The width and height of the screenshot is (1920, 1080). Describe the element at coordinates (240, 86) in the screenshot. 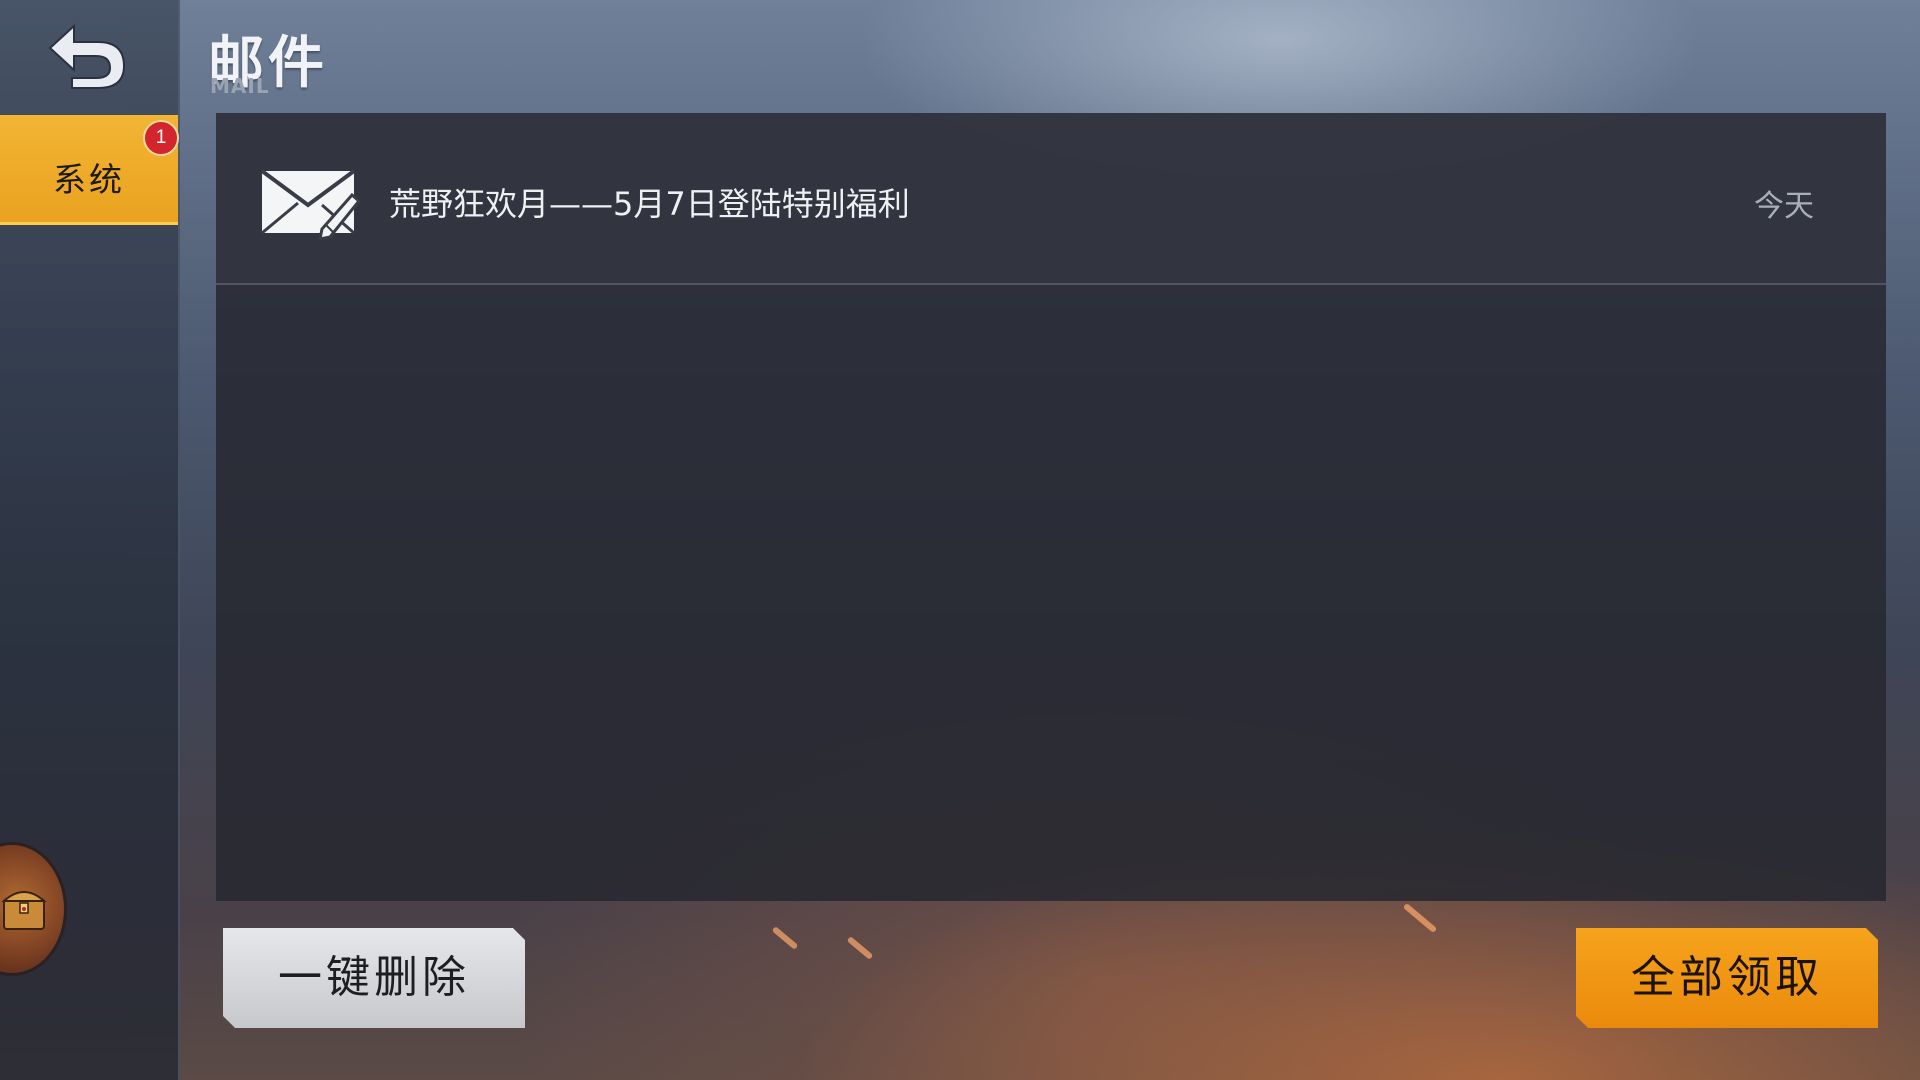

I see `page-subtitle: MAIL` at that location.